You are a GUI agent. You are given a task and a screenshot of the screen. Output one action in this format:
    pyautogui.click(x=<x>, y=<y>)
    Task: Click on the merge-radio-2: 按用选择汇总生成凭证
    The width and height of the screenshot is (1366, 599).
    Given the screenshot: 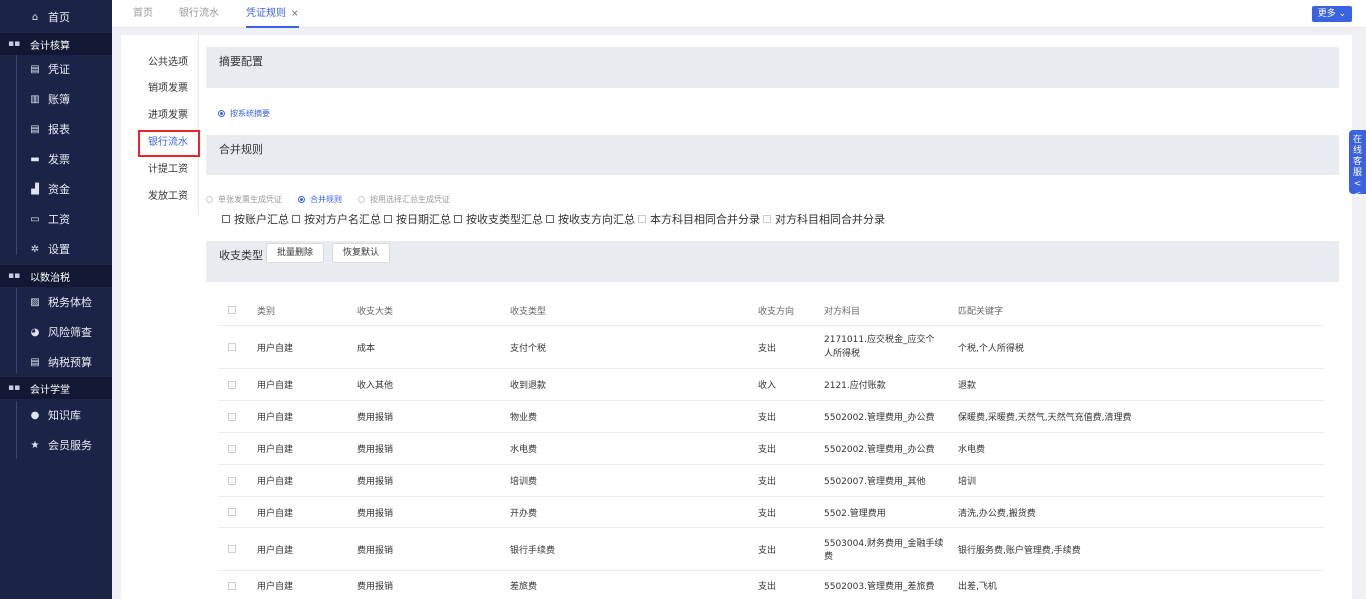 What is the action you would take?
    pyautogui.click(x=404, y=199)
    